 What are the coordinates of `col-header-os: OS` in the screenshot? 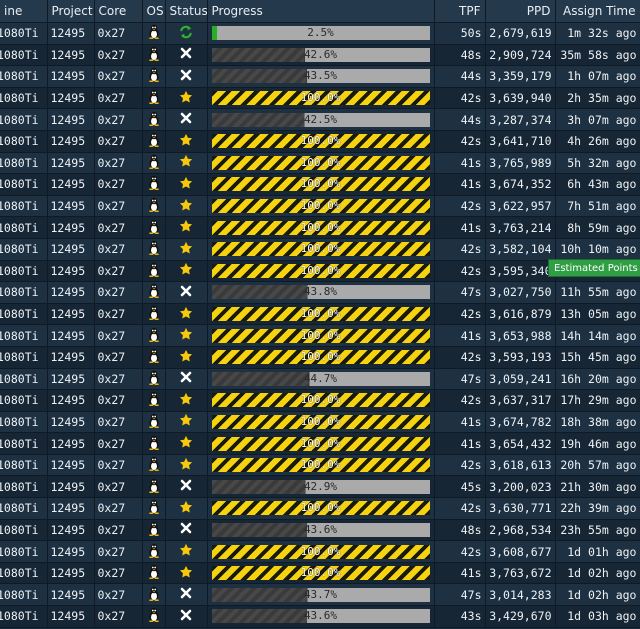 It's located at (154, 11).